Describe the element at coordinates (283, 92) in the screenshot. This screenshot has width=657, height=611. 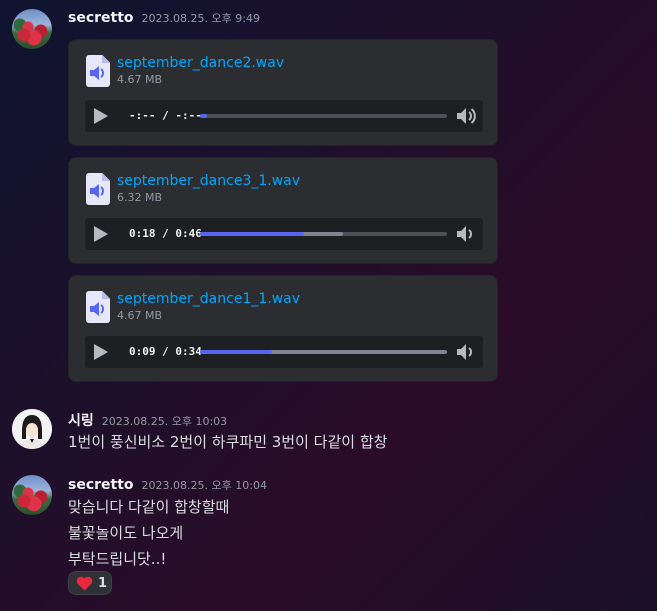
I see `audio-attachment: september_dance2.wav 4.67 MB -:-- / -:--` at that location.